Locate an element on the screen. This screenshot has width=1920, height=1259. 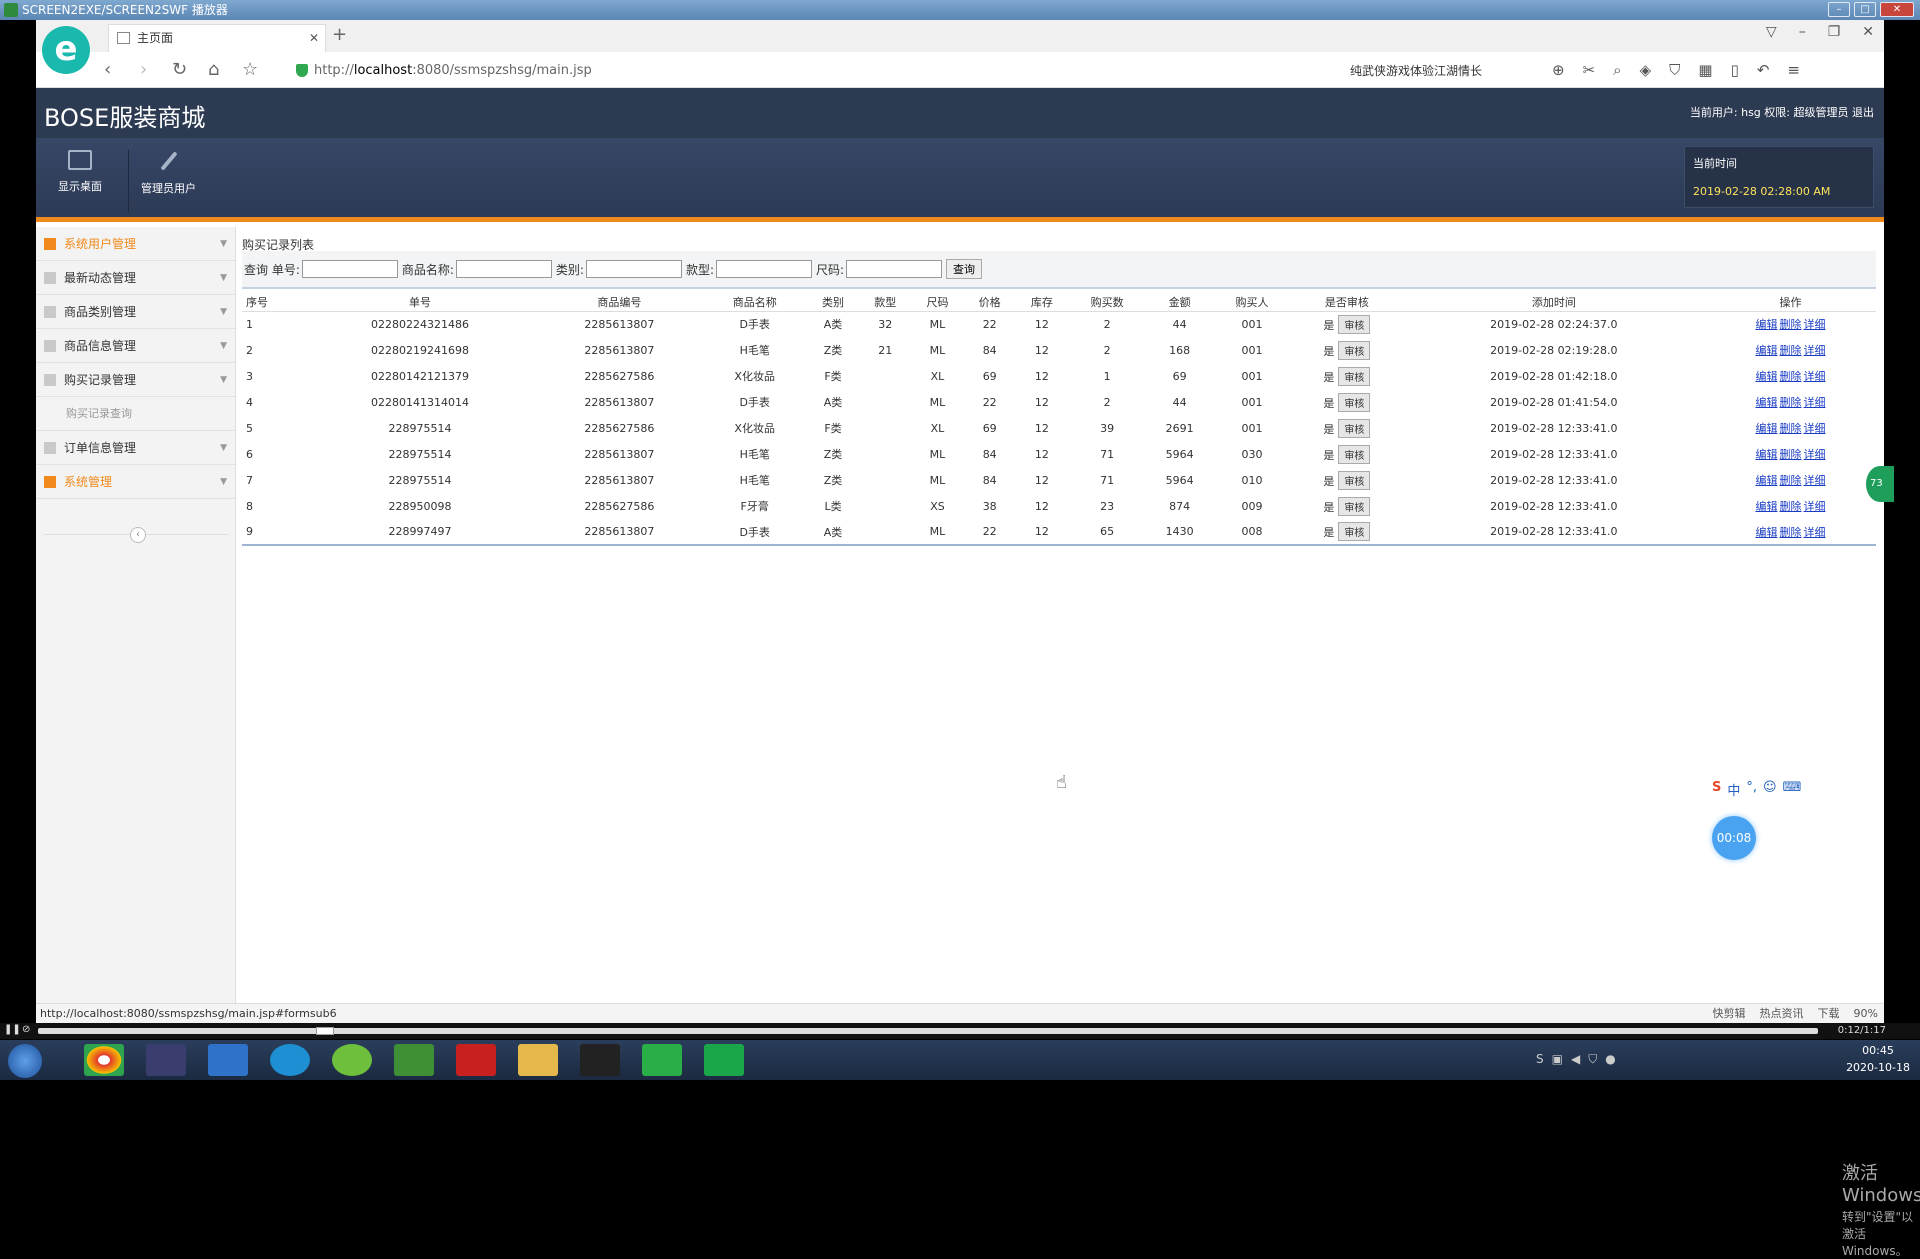
query-button: 查询 is located at coordinates (964, 269).